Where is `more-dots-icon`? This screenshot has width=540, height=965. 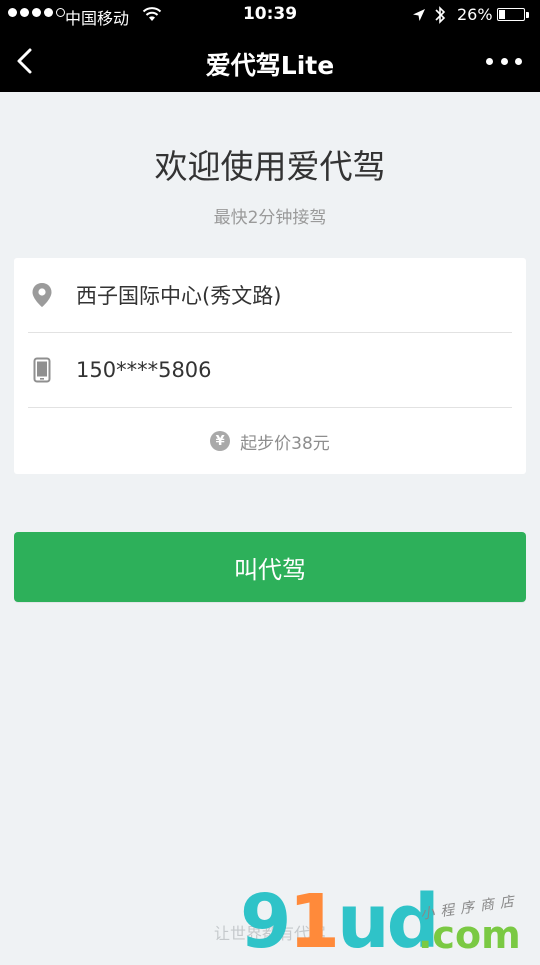
more-dots-icon is located at coordinates (504, 61).